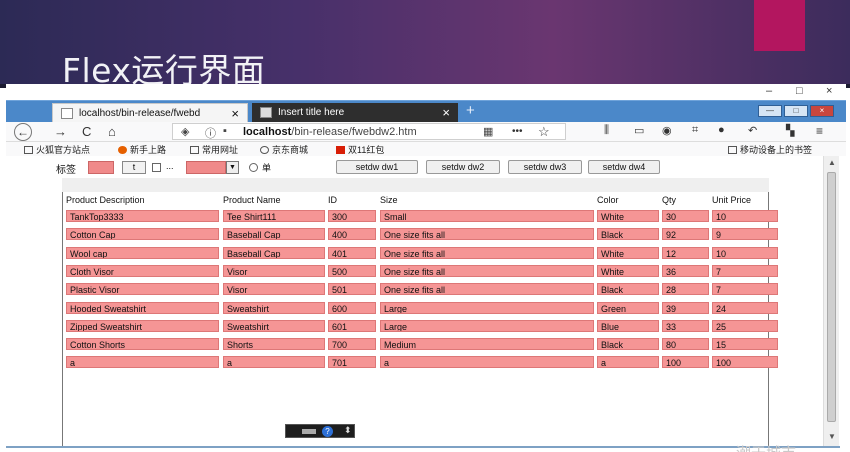 The image size is (850, 452). Describe the element at coordinates (252, 200) in the screenshot. I see `column-header: Product Name` at that location.